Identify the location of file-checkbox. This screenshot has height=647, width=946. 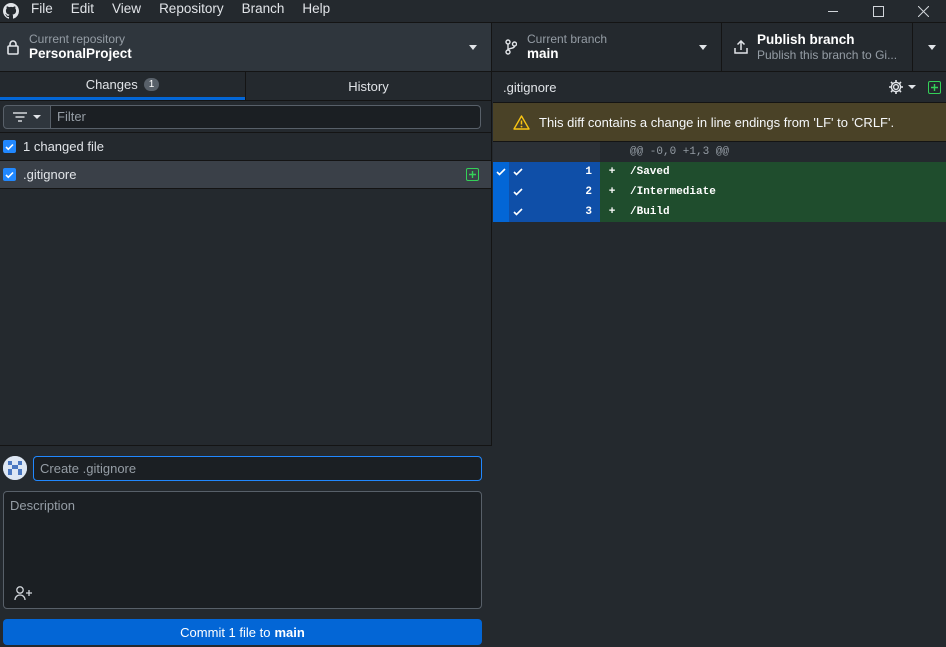
(9, 174).